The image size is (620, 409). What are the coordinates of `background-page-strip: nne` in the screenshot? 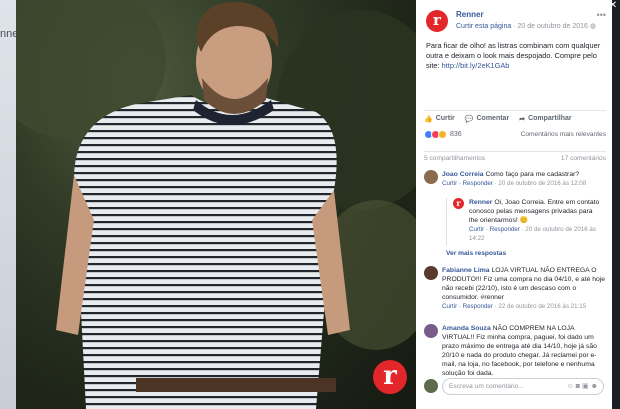 It's located at (8, 204).